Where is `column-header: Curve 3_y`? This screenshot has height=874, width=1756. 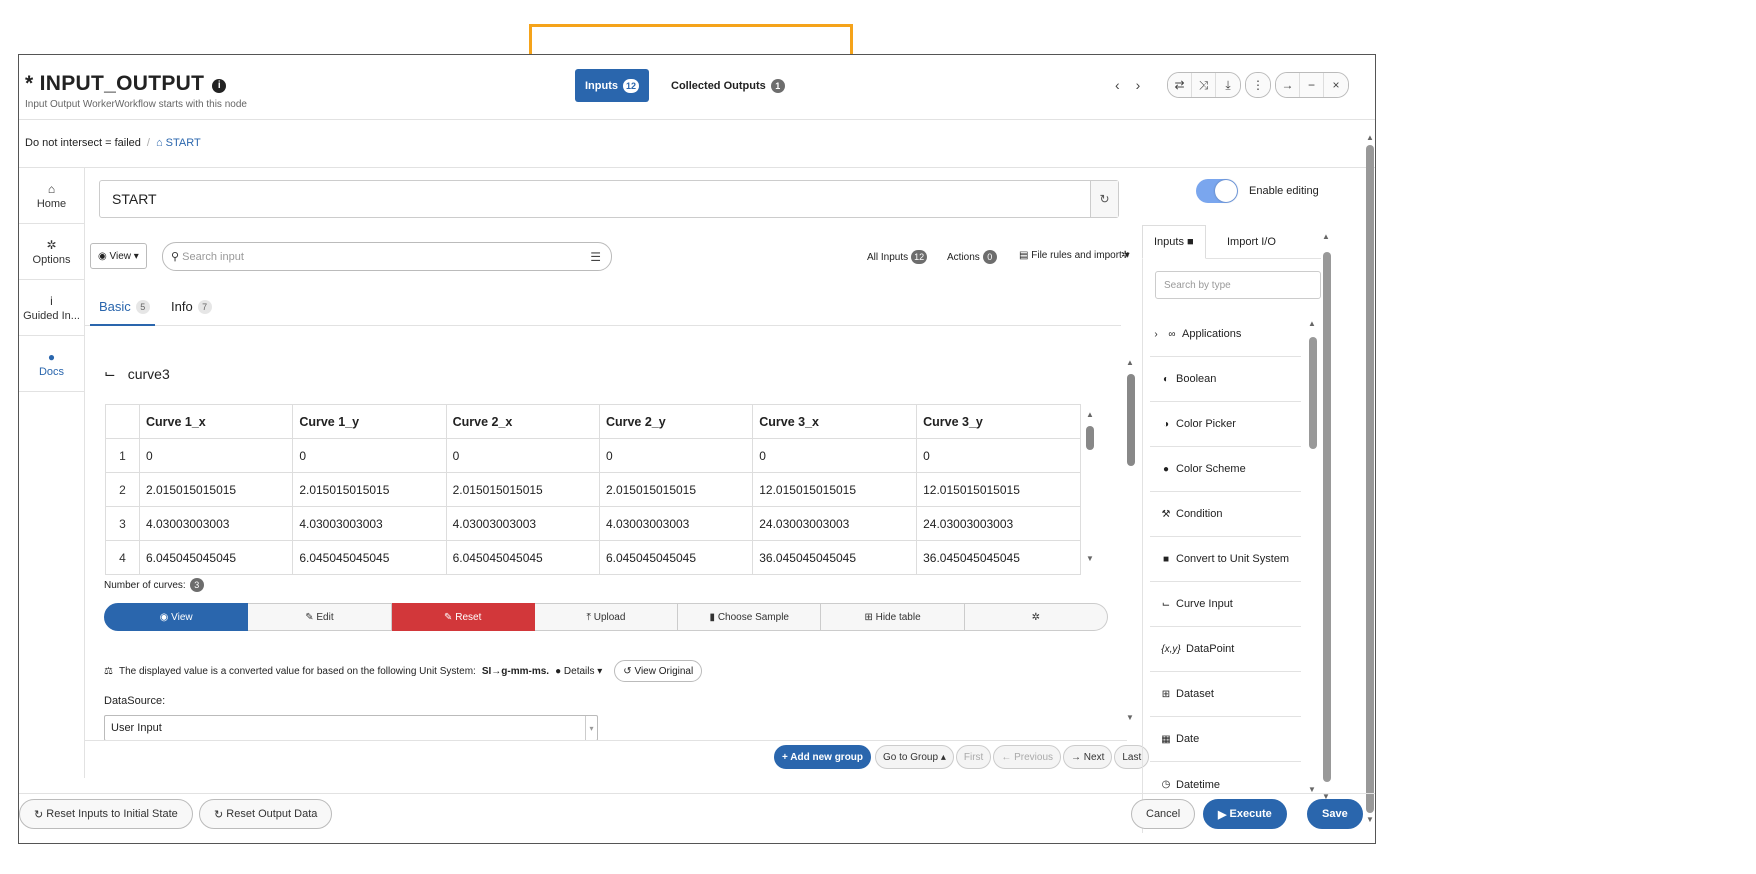
column-header: Curve 3_y is located at coordinates (998, 421).